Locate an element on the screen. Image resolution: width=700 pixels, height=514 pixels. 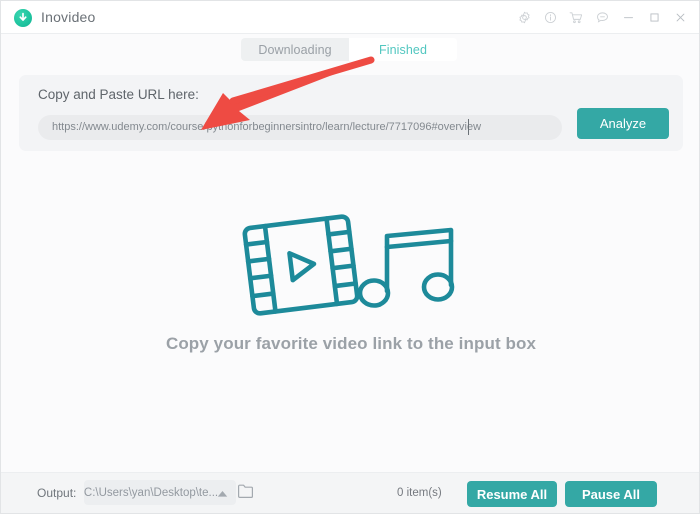
gear-icon is located at coordinates (524, 17).